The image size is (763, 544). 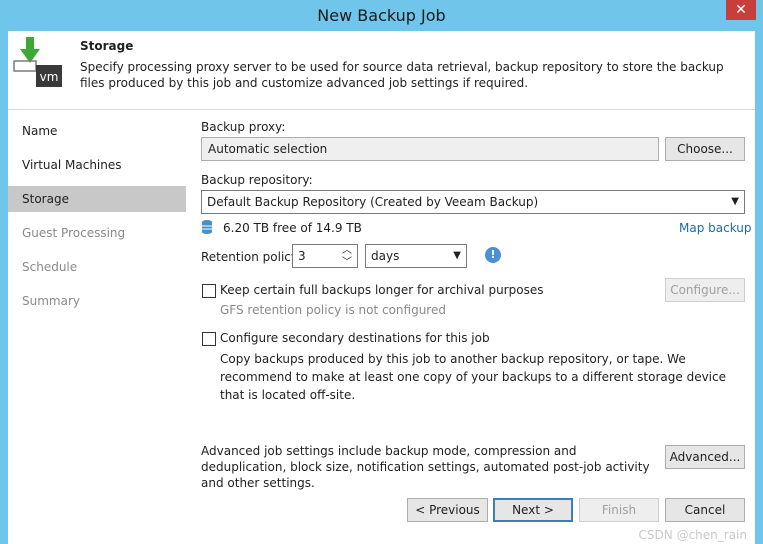 What do you see at coordinates (38, 63) in the screenshot?
I see `vm-download-icon: vm` at bounding box center [38, 63].